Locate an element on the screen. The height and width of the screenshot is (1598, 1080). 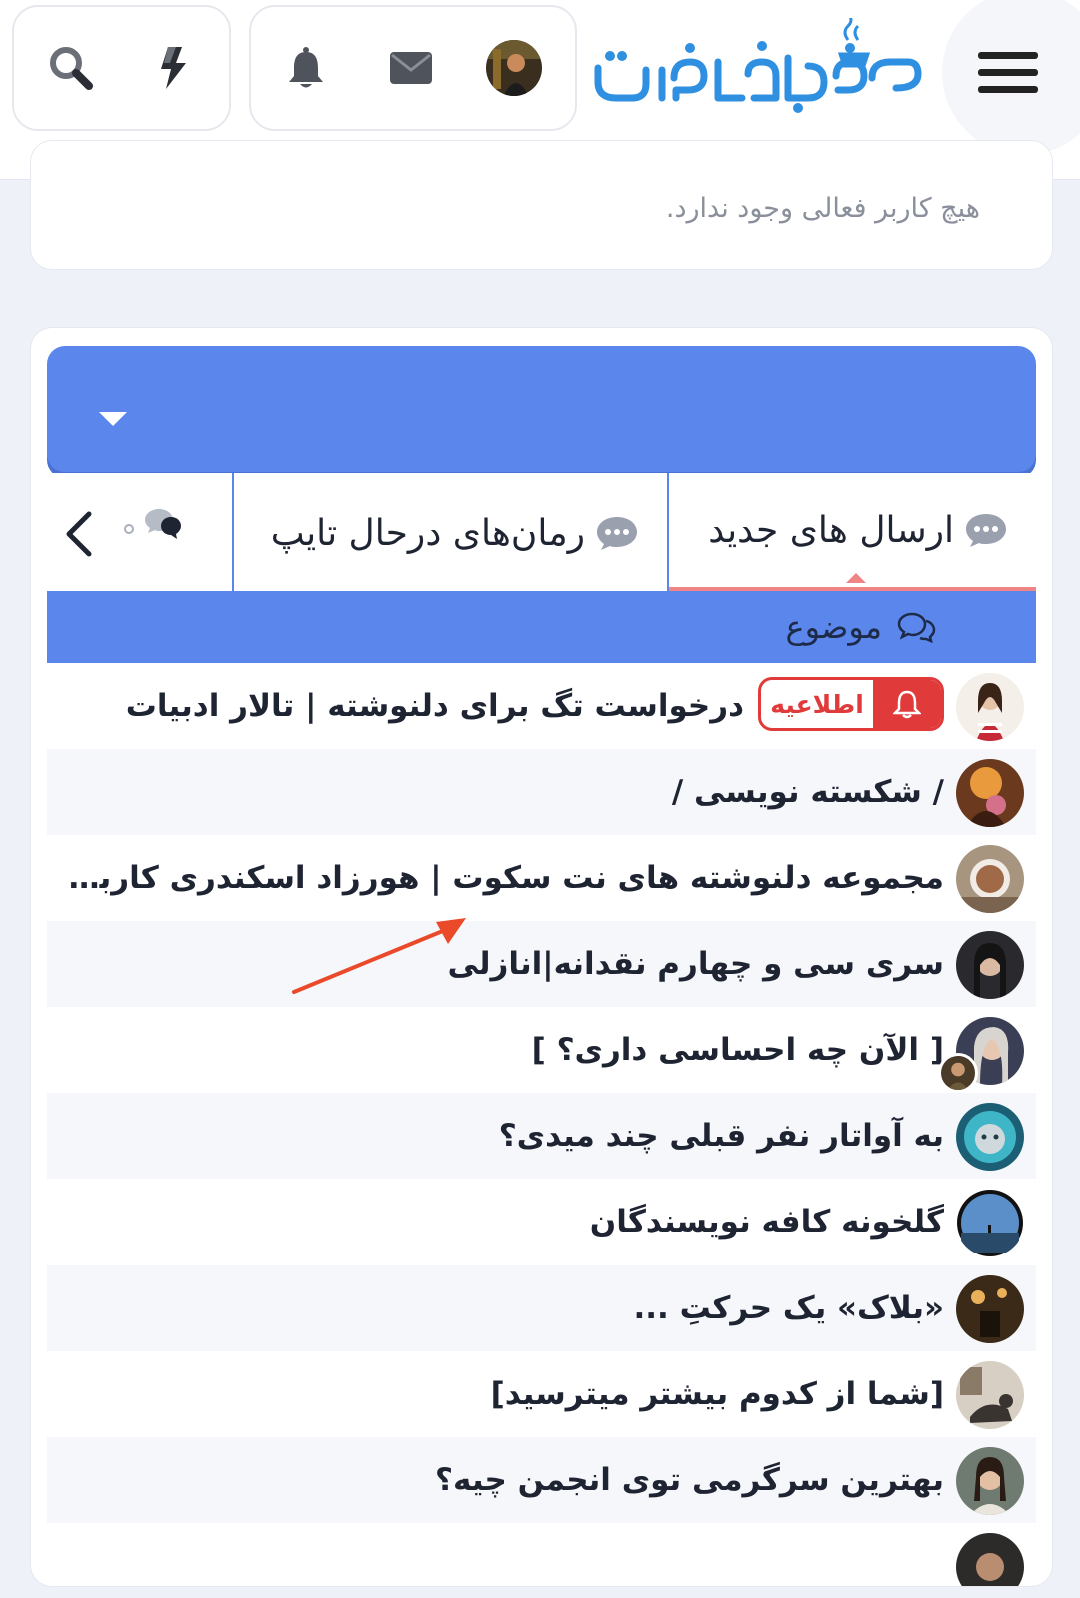
thread-title: بهترین سرگرمی توی انجمن چیه؟ is located at coordinates (689, 1480).